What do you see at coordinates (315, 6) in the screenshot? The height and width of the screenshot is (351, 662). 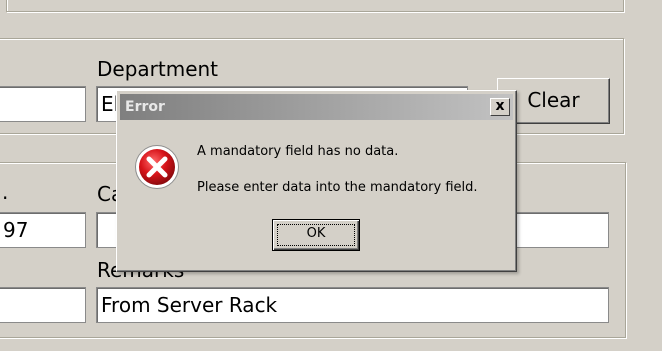 I see `top-groupbox` at bounding box center [315, 6].